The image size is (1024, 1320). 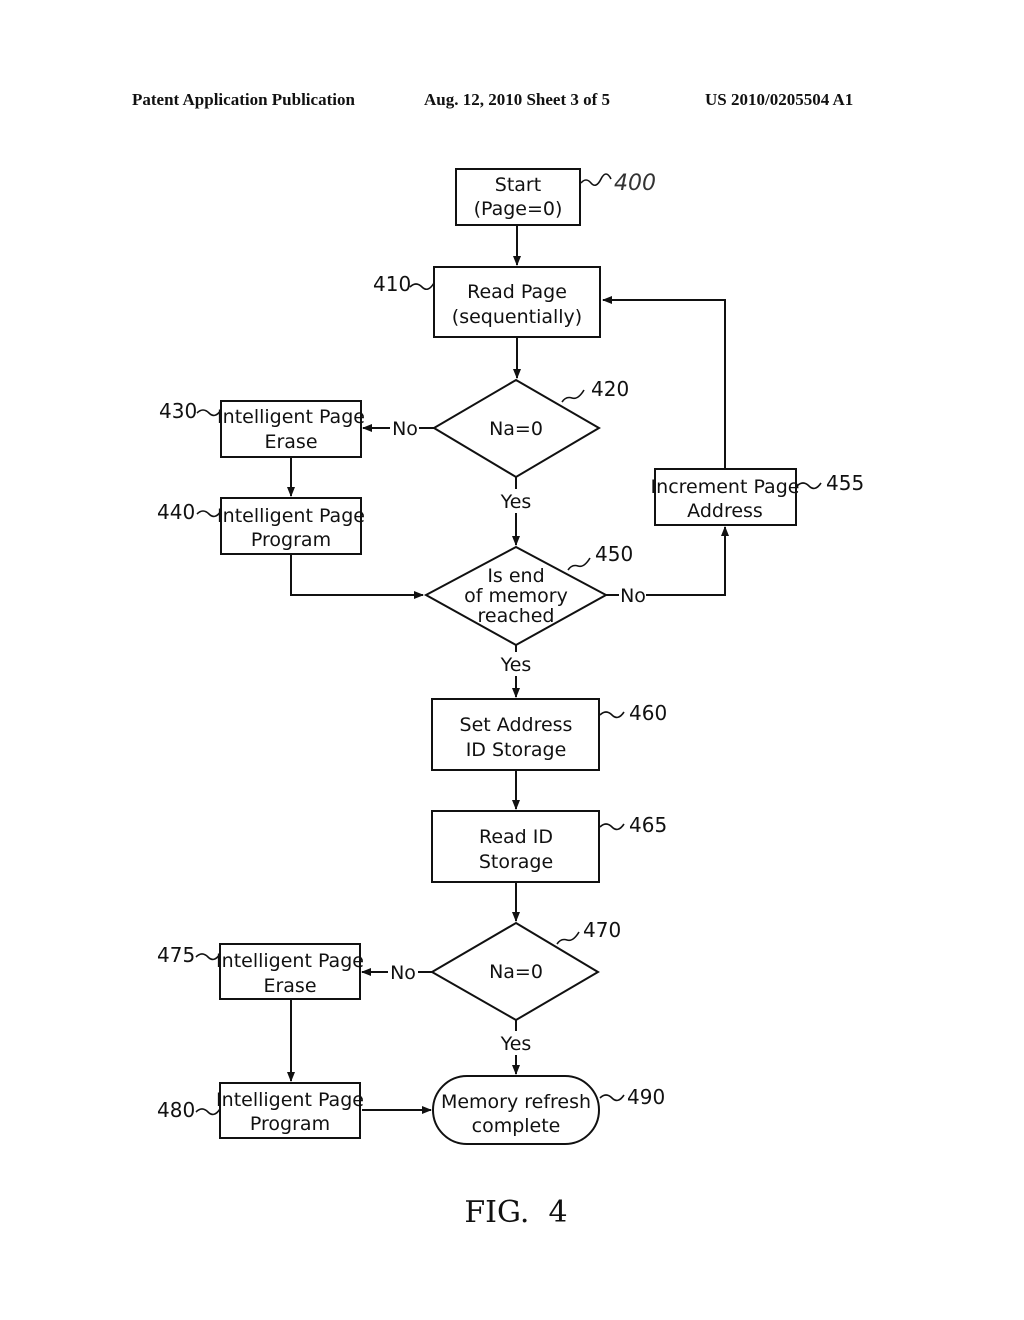 I want to click on node-440-line-2: Program, so click(x=291, y=540).